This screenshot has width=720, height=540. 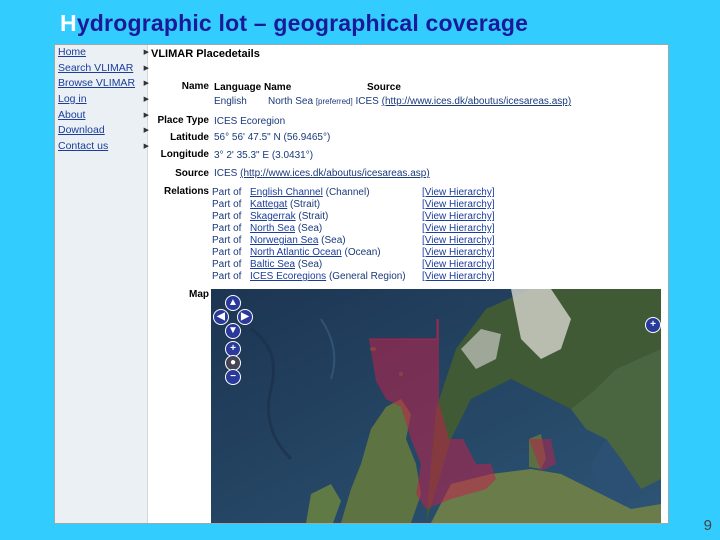 What do you see at coordinates (347, 192) in the screenshot?
I see `relation-type: (Channel)` at bounding box center [347, 192].